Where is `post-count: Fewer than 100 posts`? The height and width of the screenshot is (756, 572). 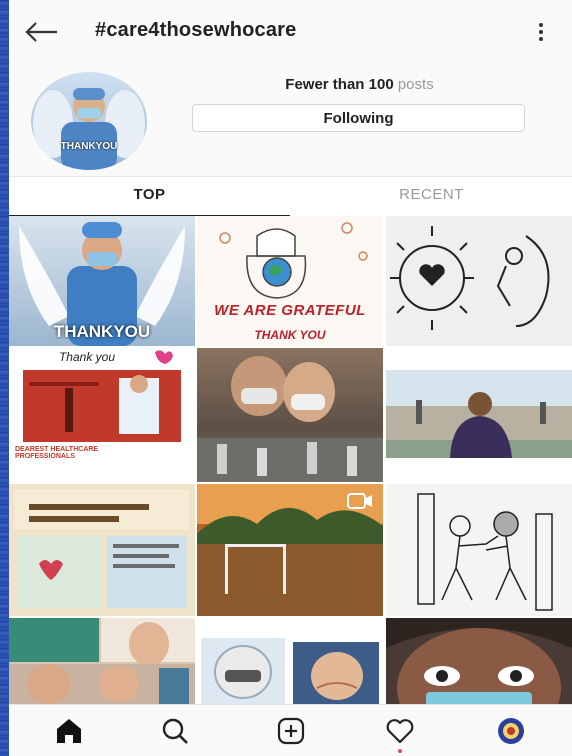
post-count: Fewer than 100 posts is located at coordinates (359, 84).